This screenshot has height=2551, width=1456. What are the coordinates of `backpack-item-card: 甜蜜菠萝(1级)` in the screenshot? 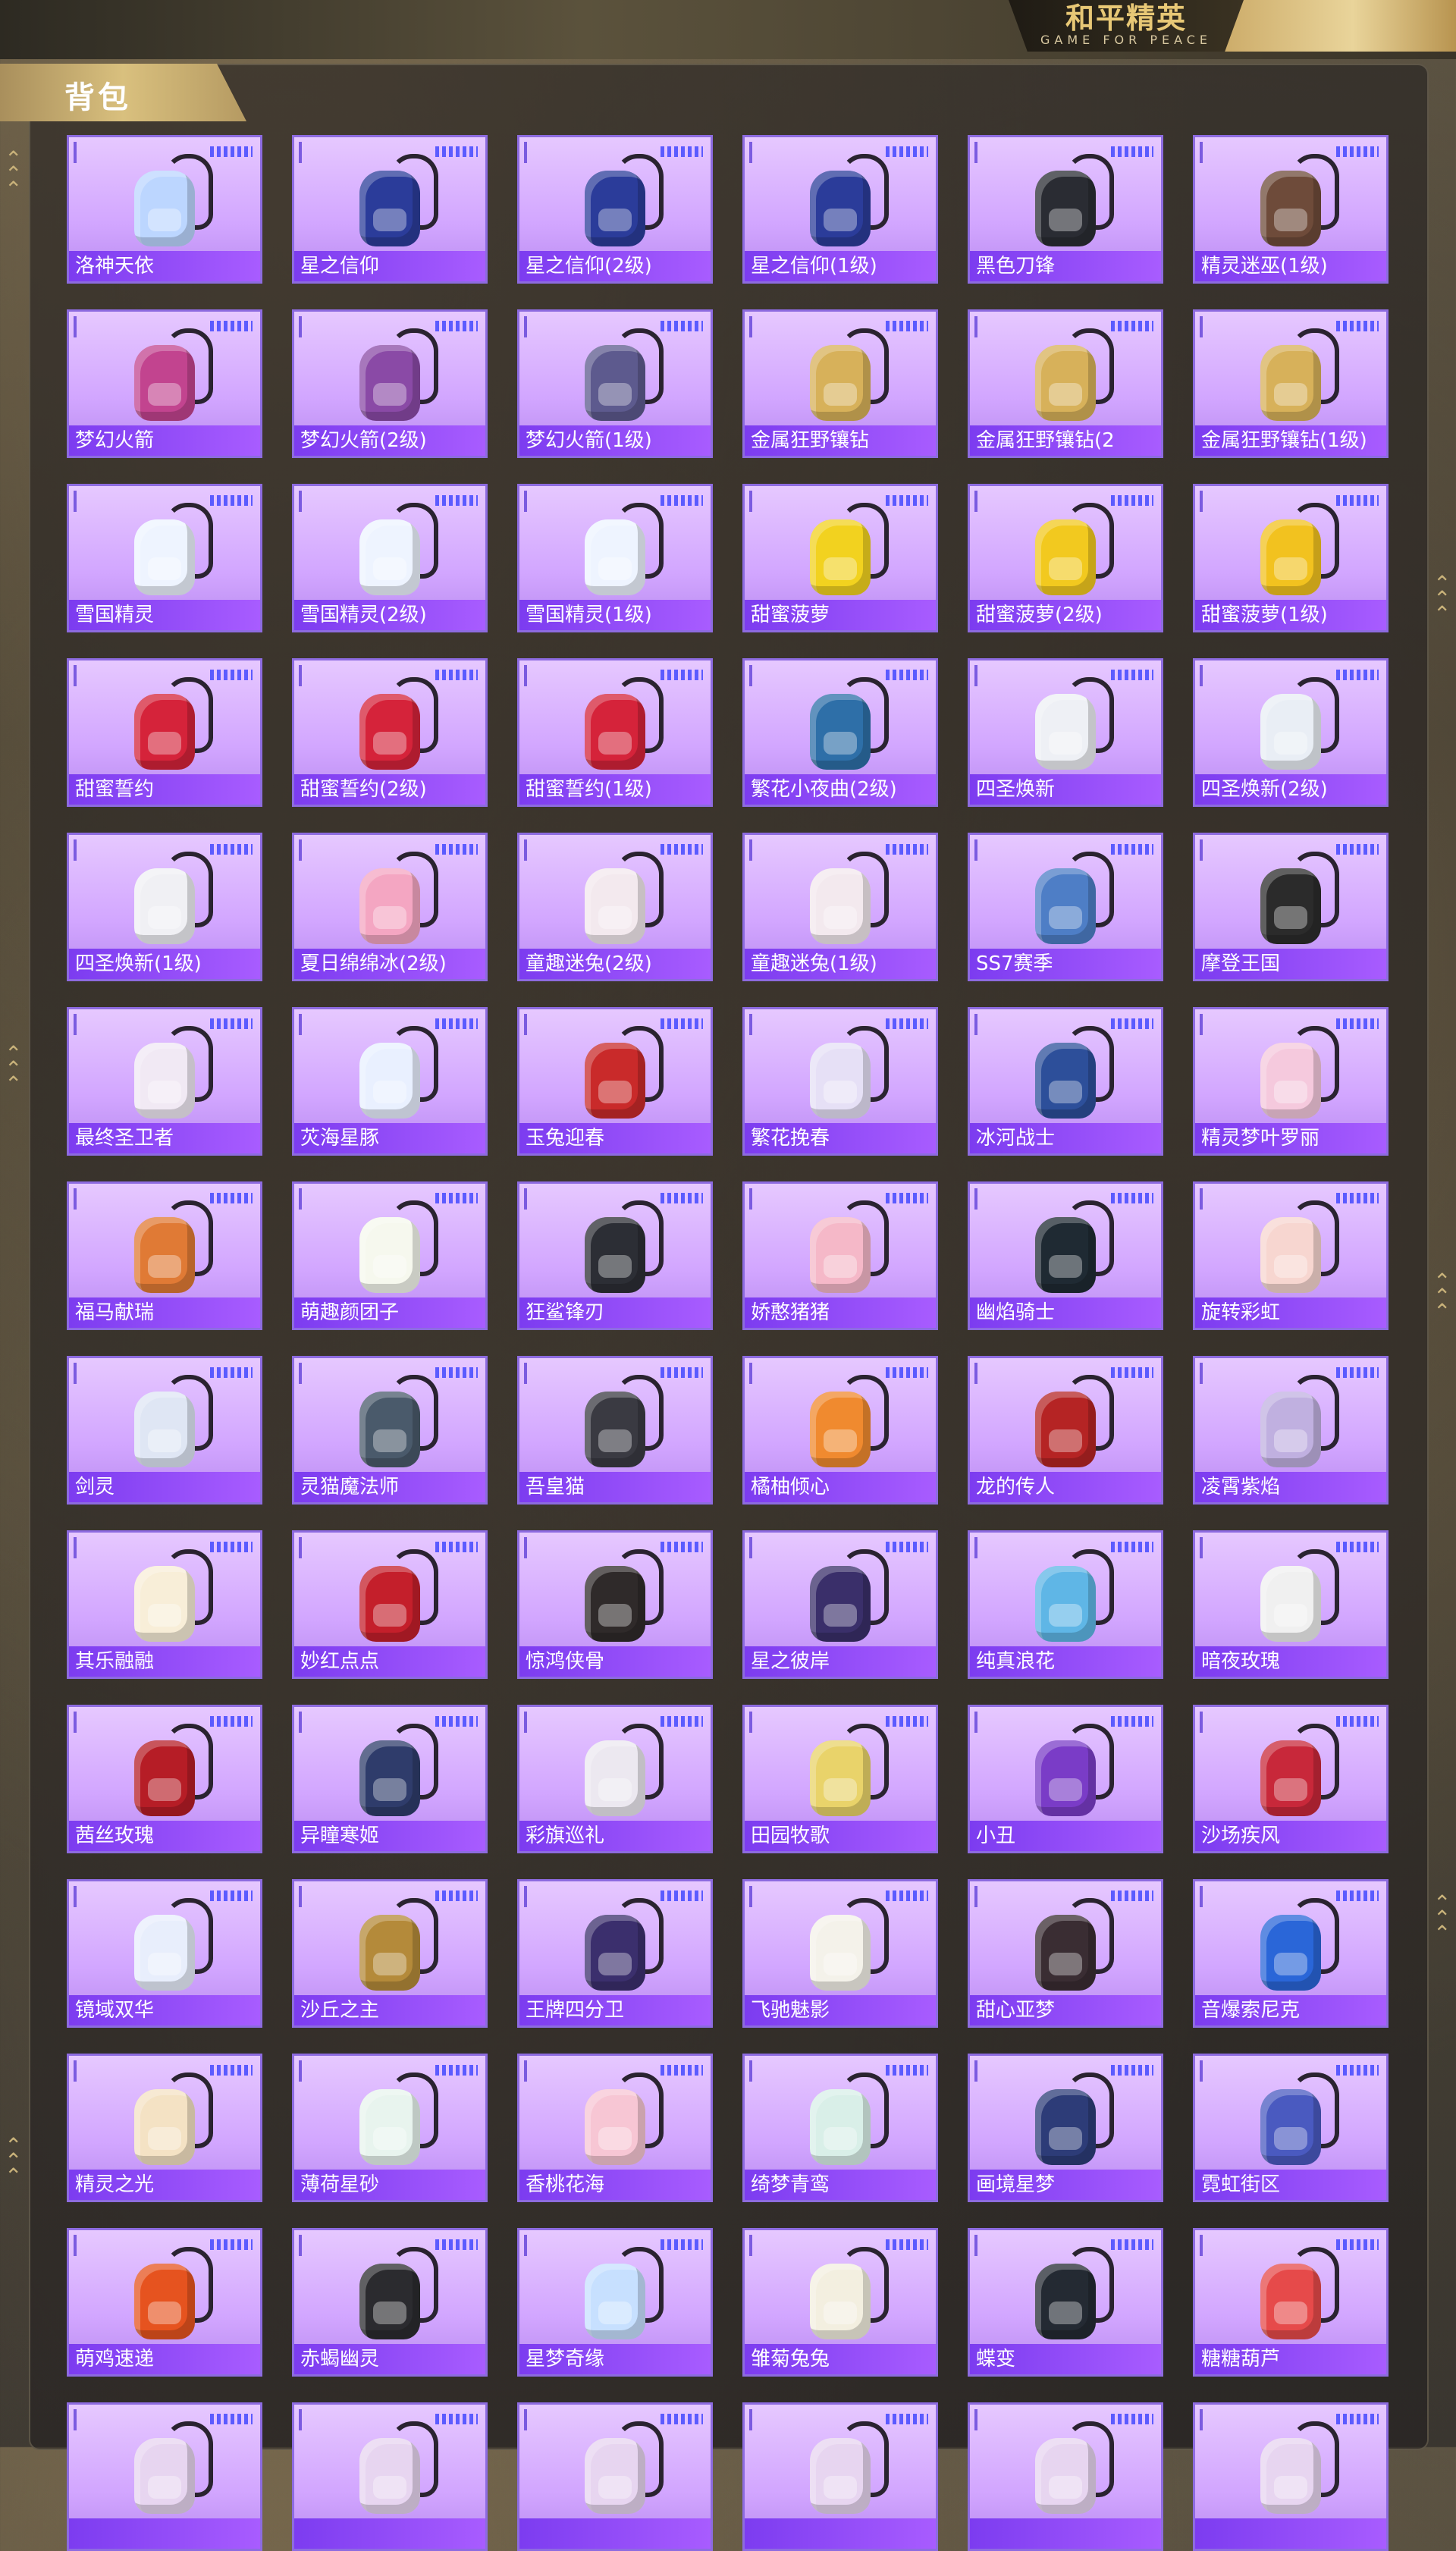 It's located at (1291, 558).